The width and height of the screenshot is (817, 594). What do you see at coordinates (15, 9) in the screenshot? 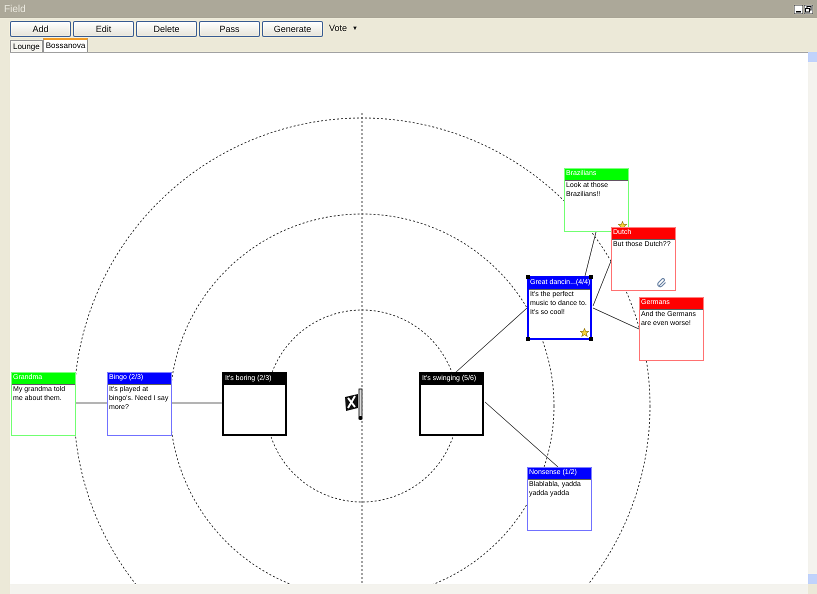
I see `window-title: Field` at bounding box center [15, 9].